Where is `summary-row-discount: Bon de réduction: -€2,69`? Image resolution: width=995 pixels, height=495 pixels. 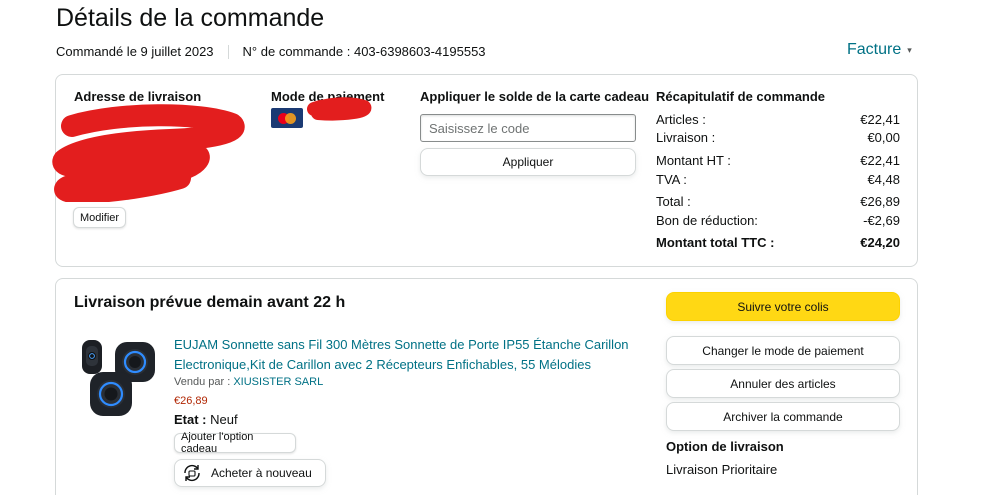 summary-row-discount: Bon de réduction: -€2,69 is located at coordinates (778, 220).